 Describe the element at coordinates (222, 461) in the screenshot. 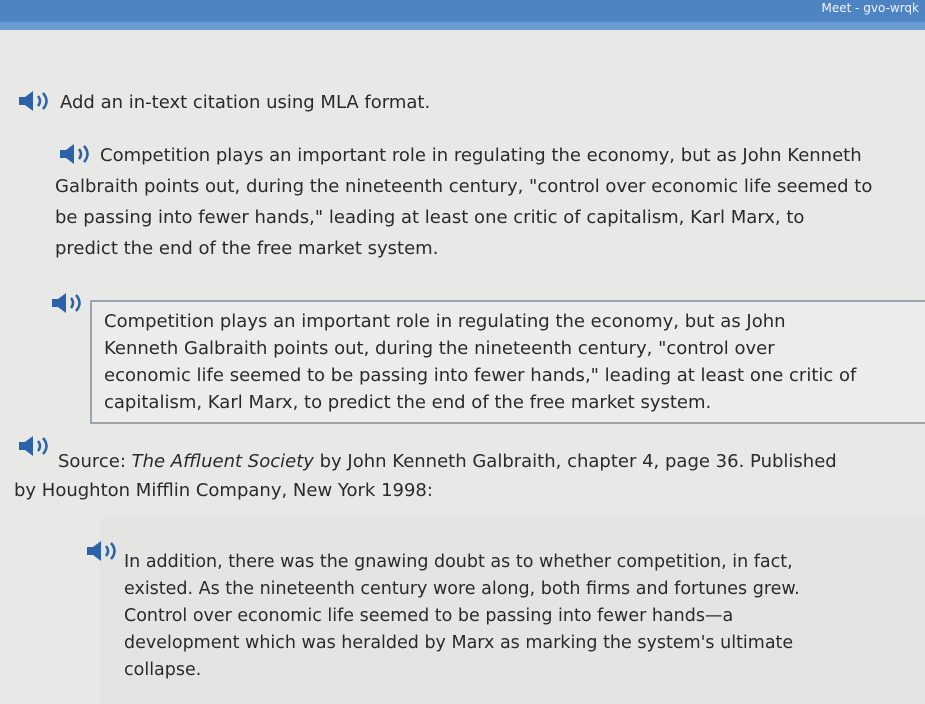

I see `source-book-title: The Affluent Society` at that location.